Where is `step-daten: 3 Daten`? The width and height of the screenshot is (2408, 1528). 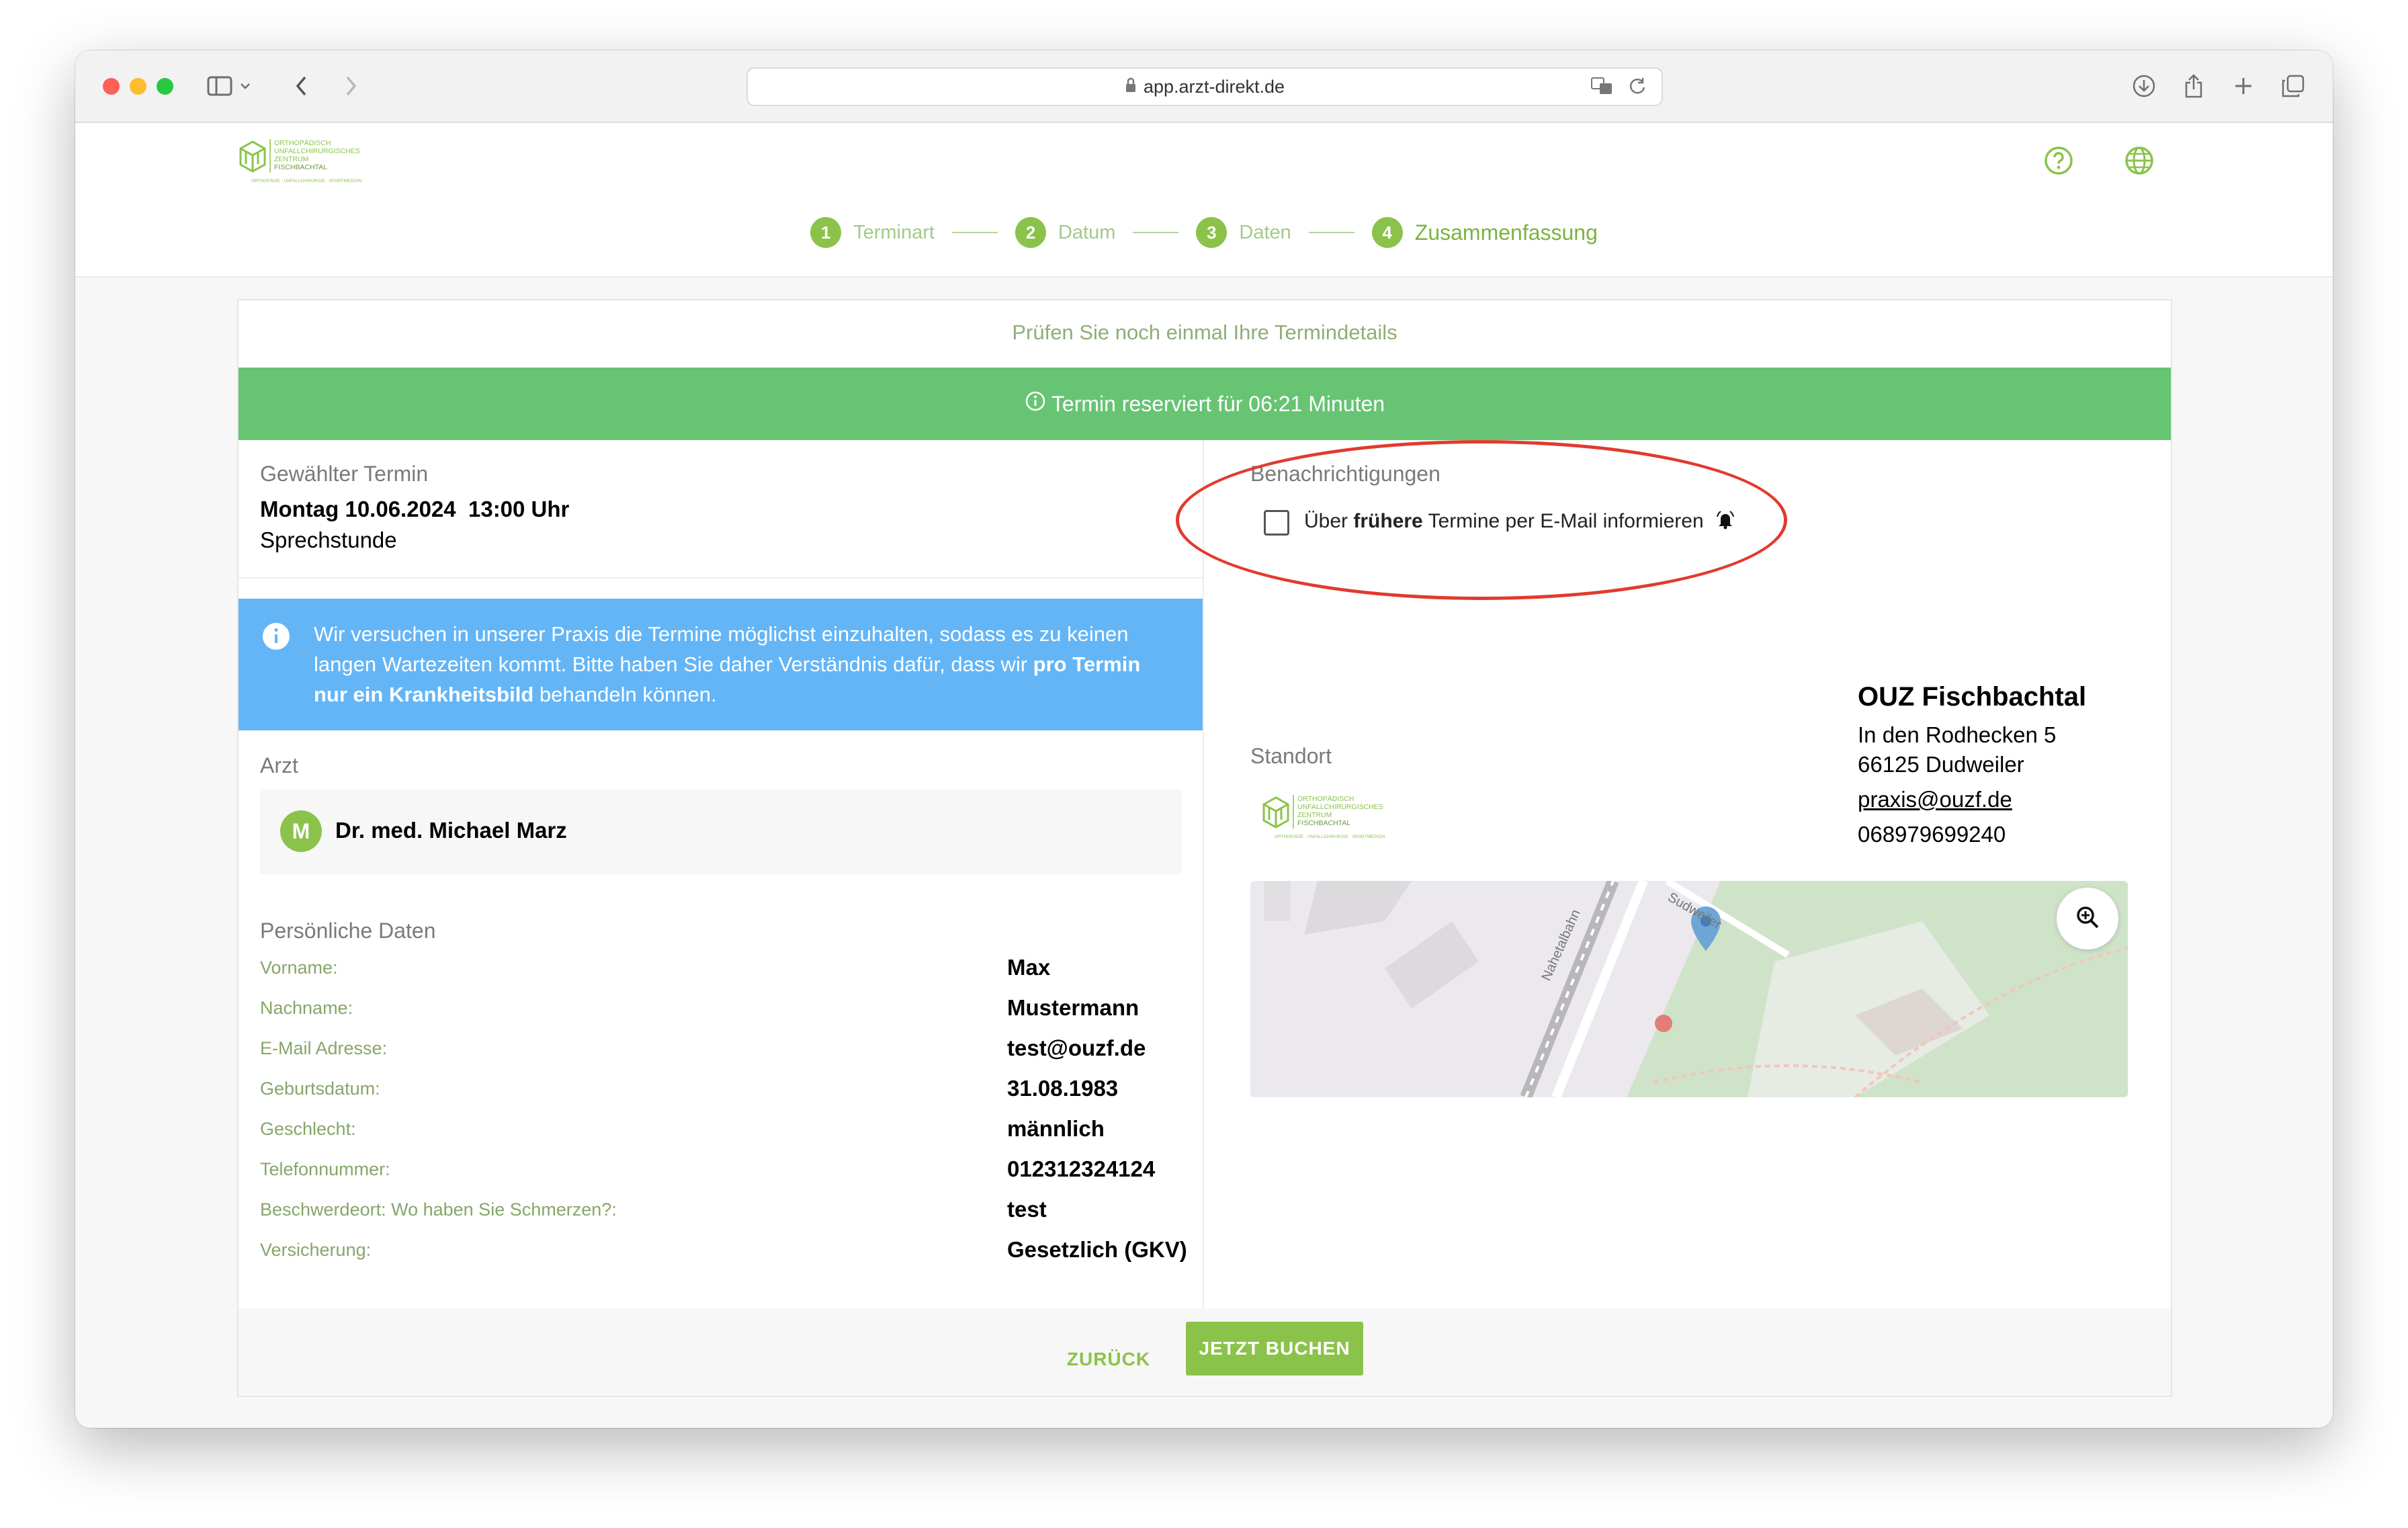
step-daten: 3 Daten is located at coordinates (1243, 233).